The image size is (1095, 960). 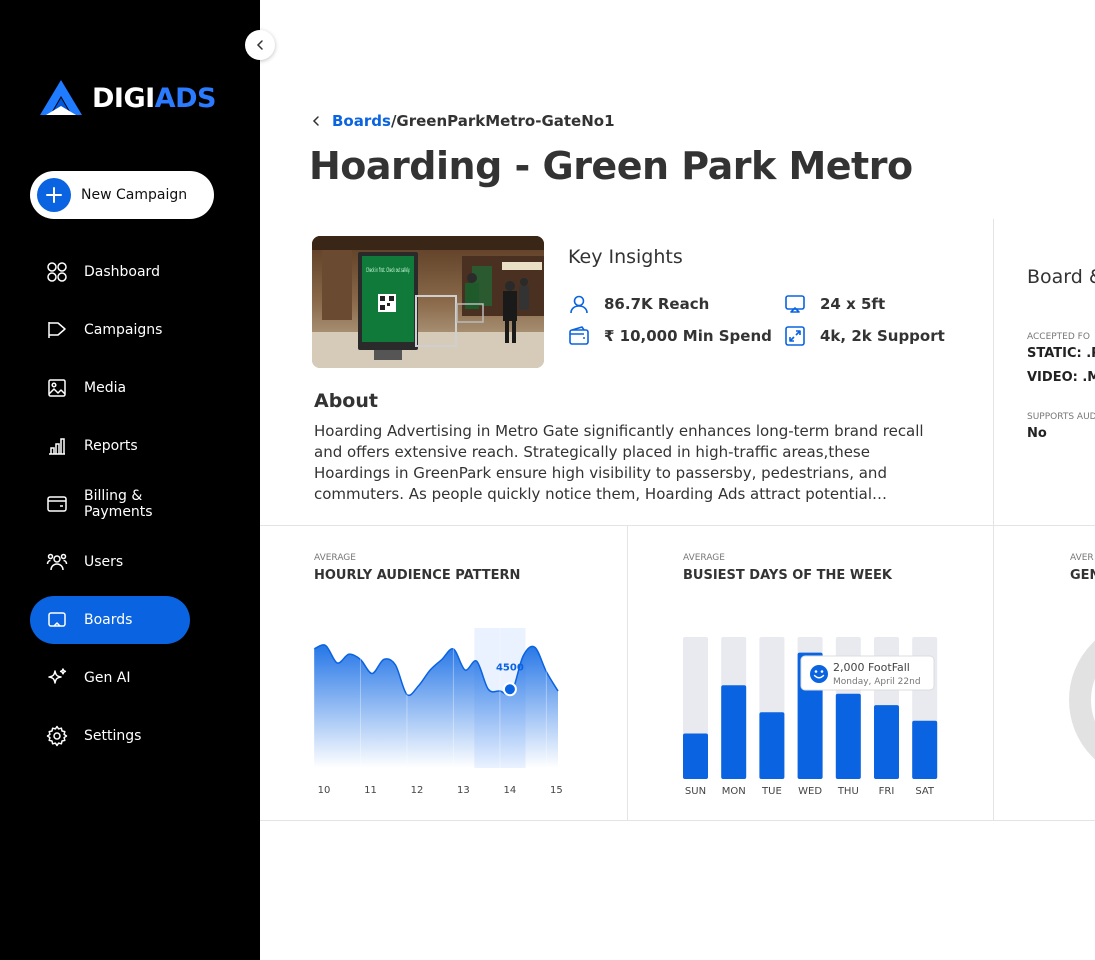 I want to click on brand-logo: DIGIADS, so click(x=127, y=98).